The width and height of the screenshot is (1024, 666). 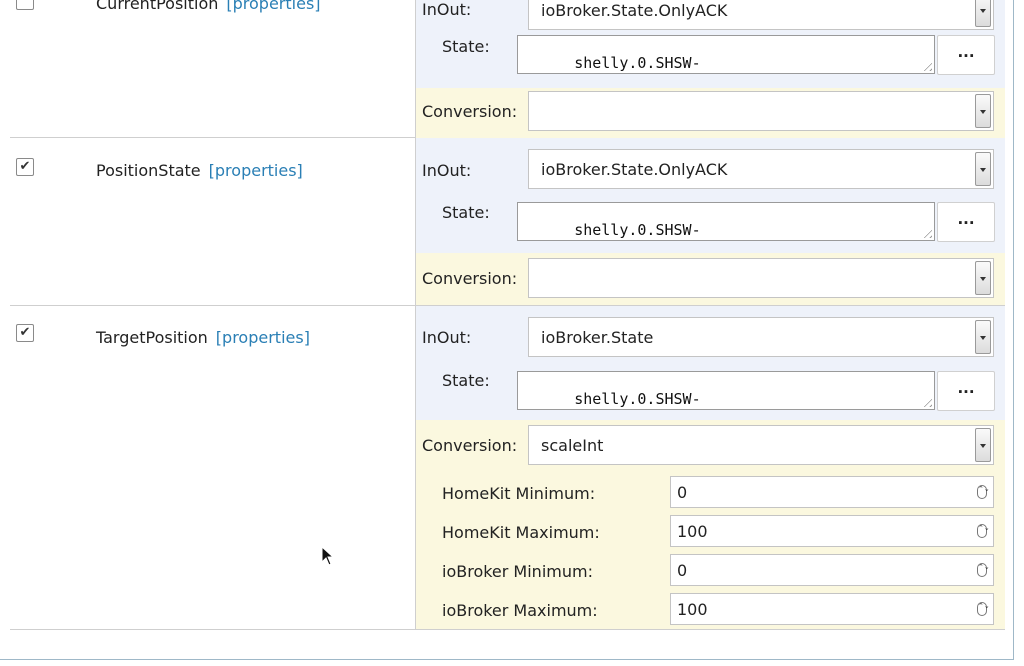 I want to click on characteristic-name-cell: CurrentPosition [properties], so click(x=213, y=68).